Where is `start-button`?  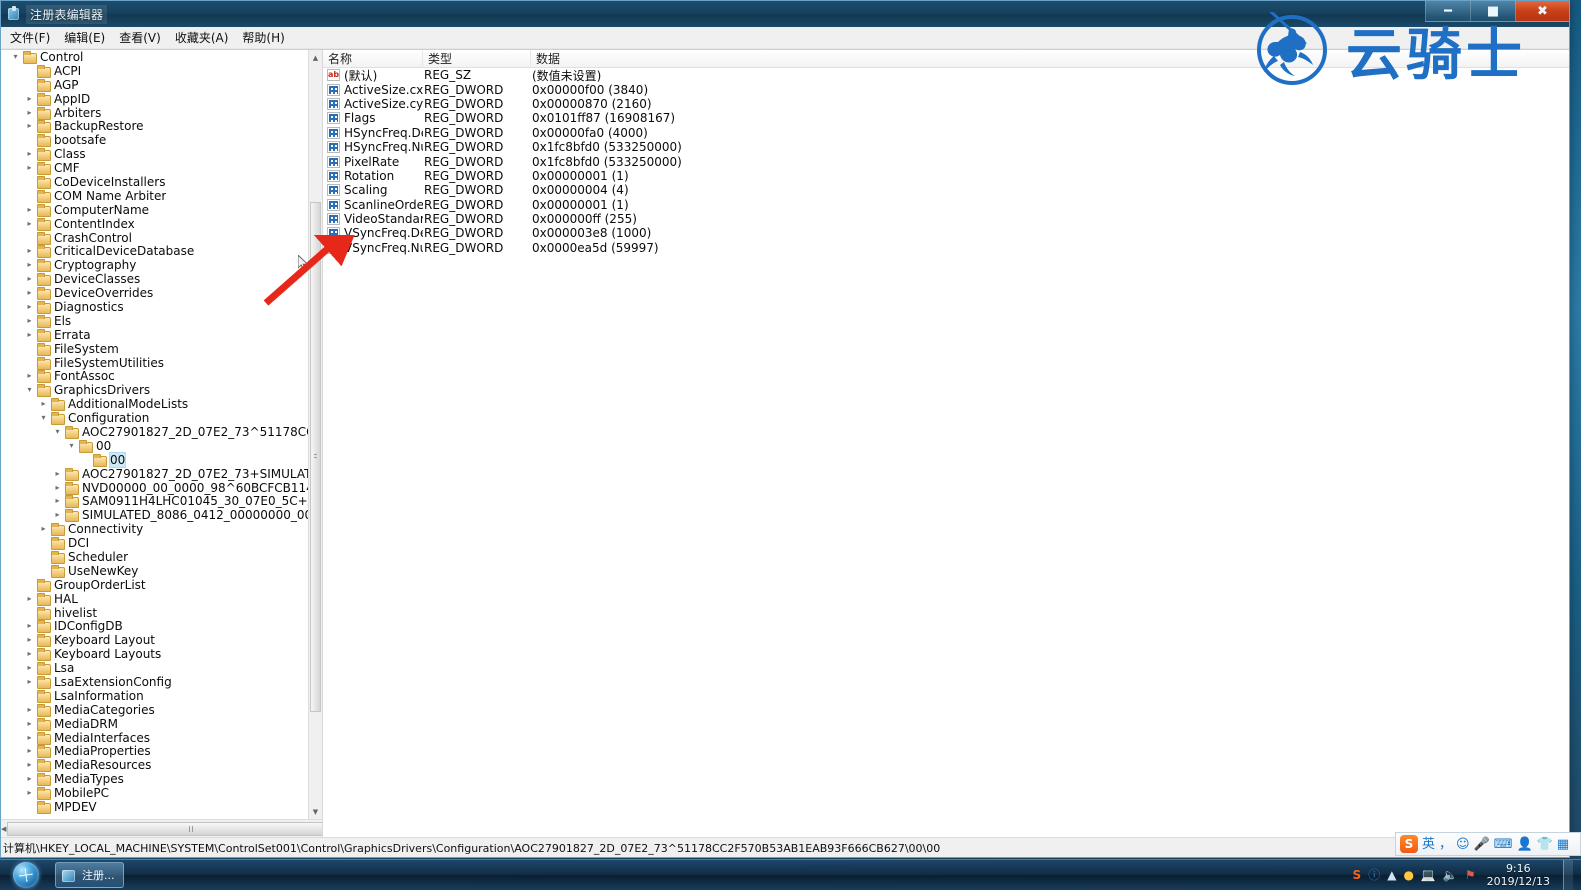
start-button is located at coordinates (26, 875).